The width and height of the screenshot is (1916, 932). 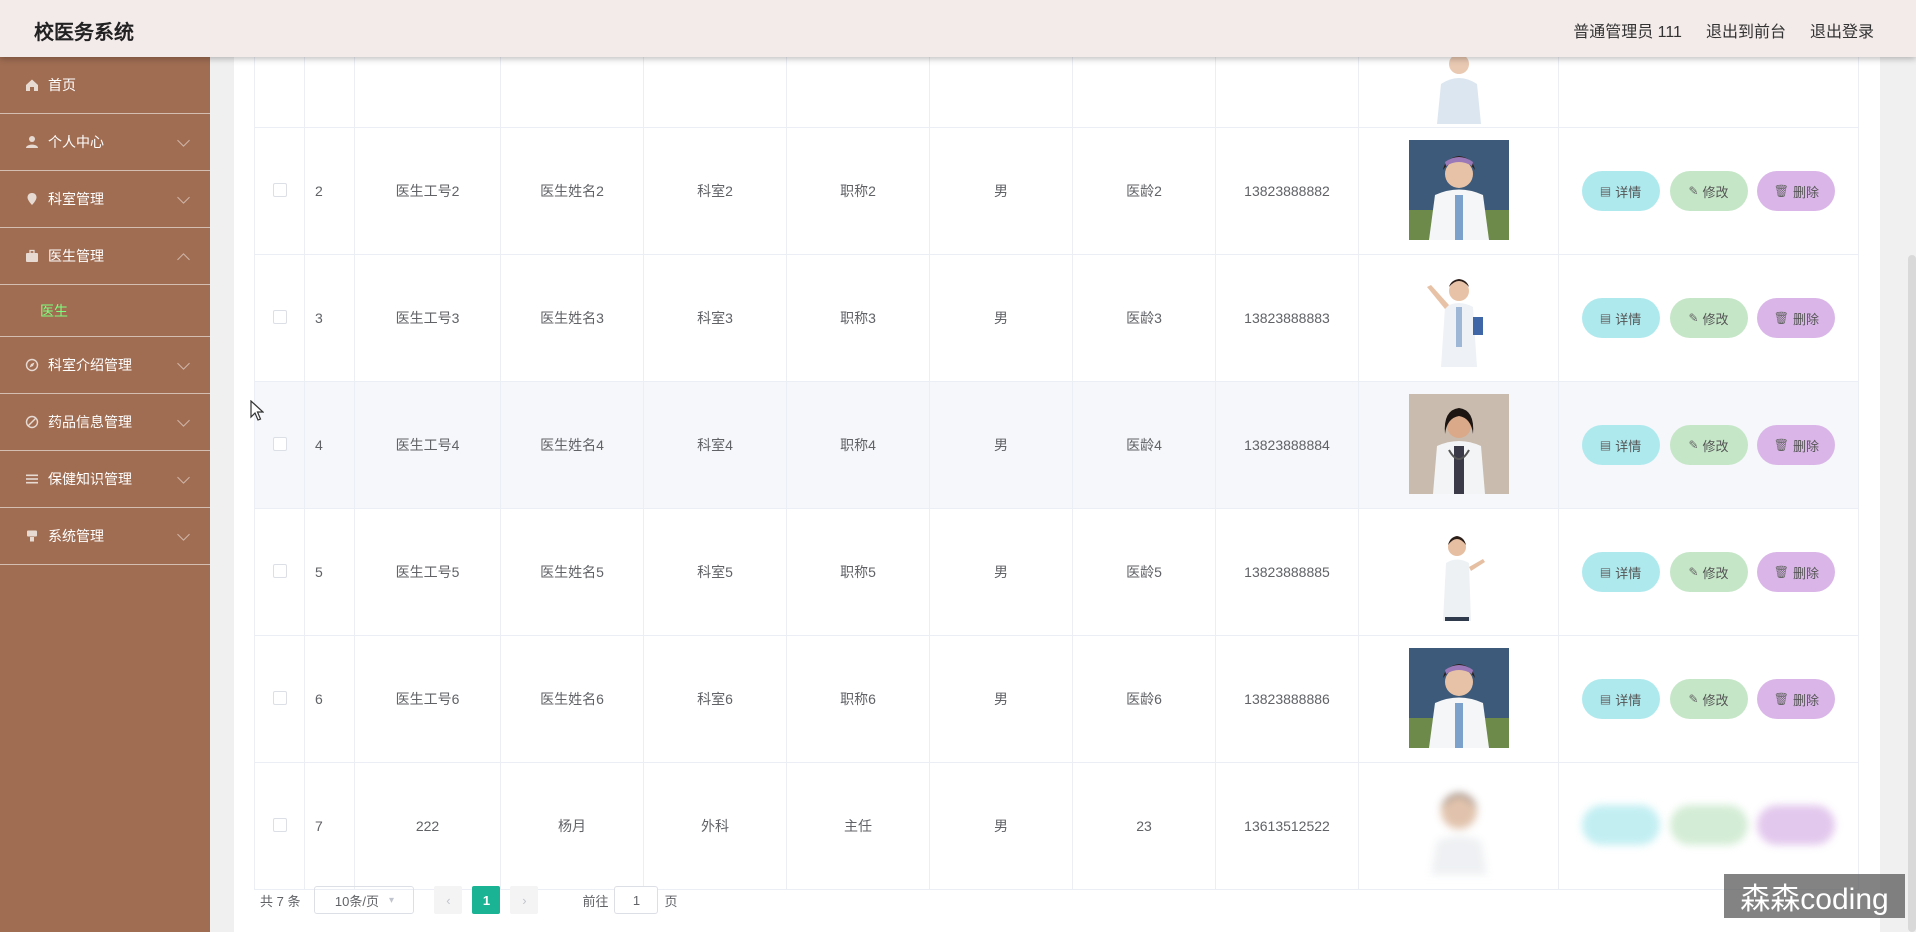 I want to click on doctor-dept: 科室2, so click(x=715, y=191).